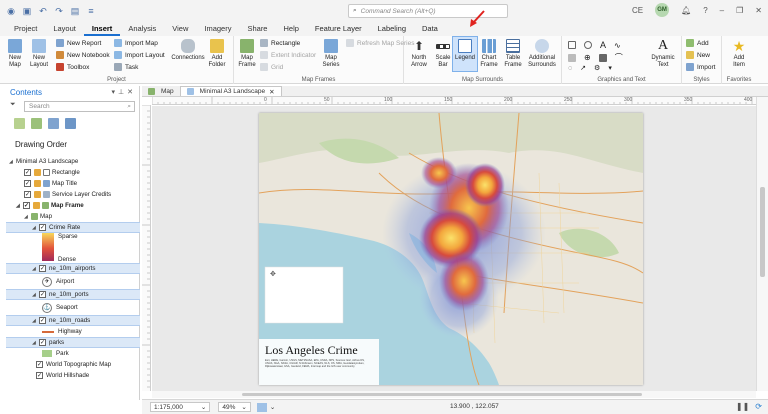 The height and width of the screenshot is (414, 768). Describe the element at coordinates (722, 10) in the screenshot. I see `minimize-button: –` at that location.